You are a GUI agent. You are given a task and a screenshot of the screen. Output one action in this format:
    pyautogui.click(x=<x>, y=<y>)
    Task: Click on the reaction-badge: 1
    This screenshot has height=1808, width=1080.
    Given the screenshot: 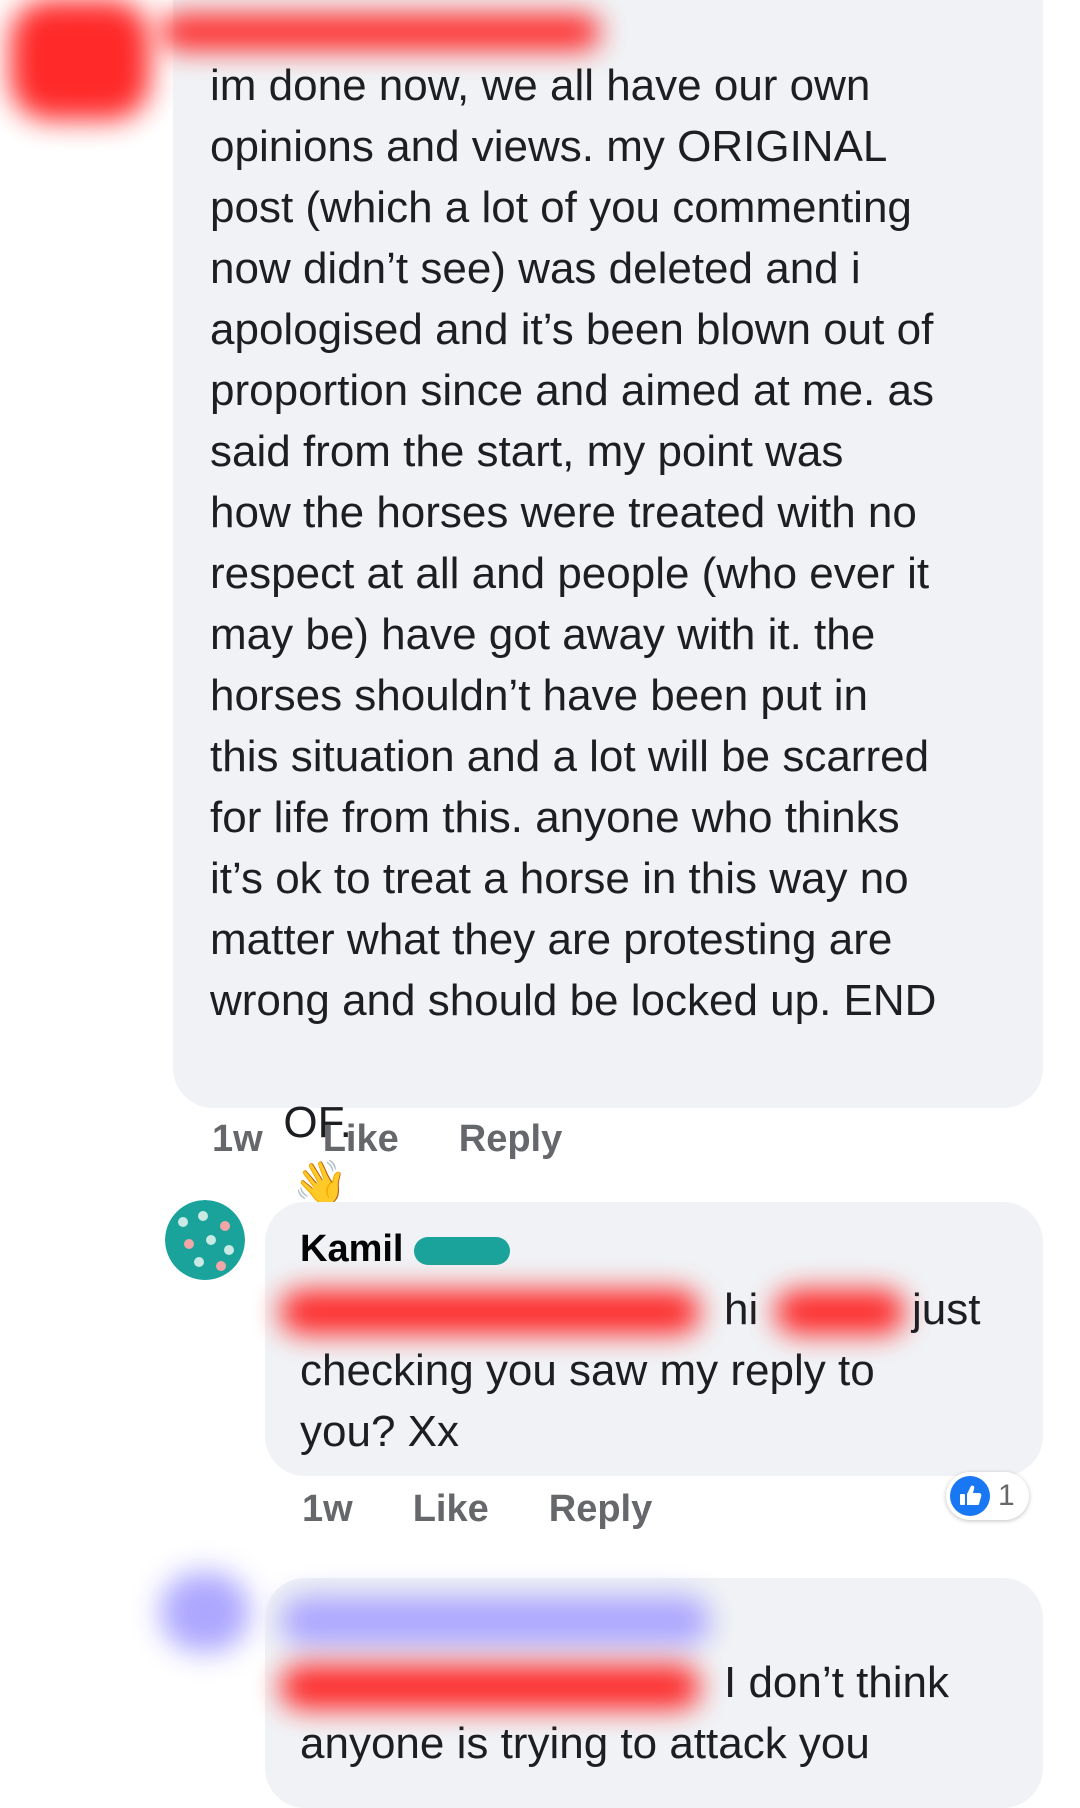 What is the action you would take?
    pyautogui.click(x=987, y=1496)
    